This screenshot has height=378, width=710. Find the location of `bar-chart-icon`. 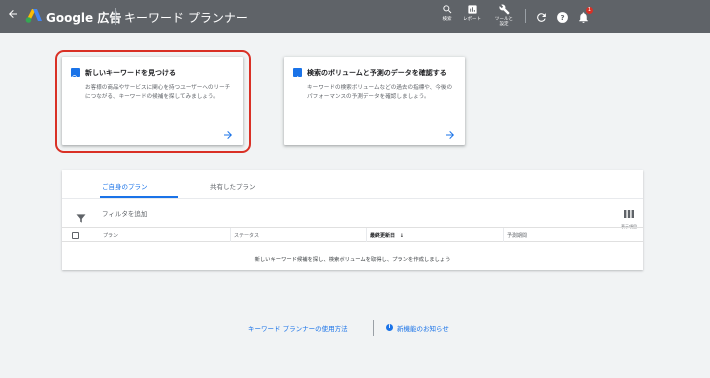

bar-chart-icon is located at coordinates (297, 74).